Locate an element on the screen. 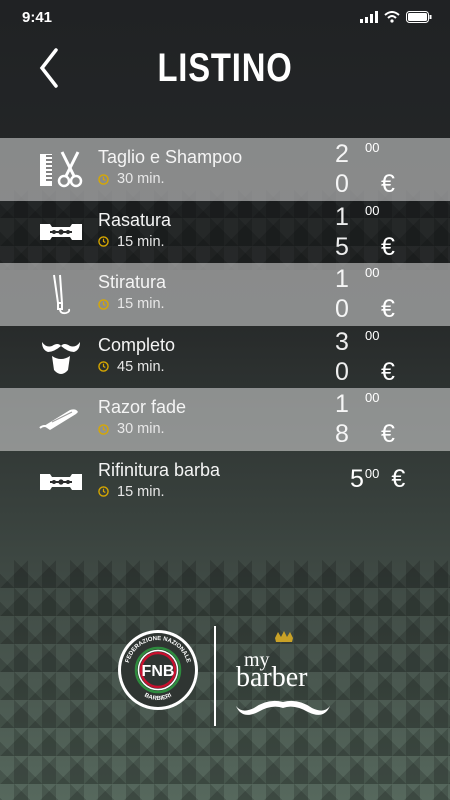 Image resolution: width=450 pixels, height=800 pixels. service-price: 1 00 0 € is located at coordinates (390, 295).